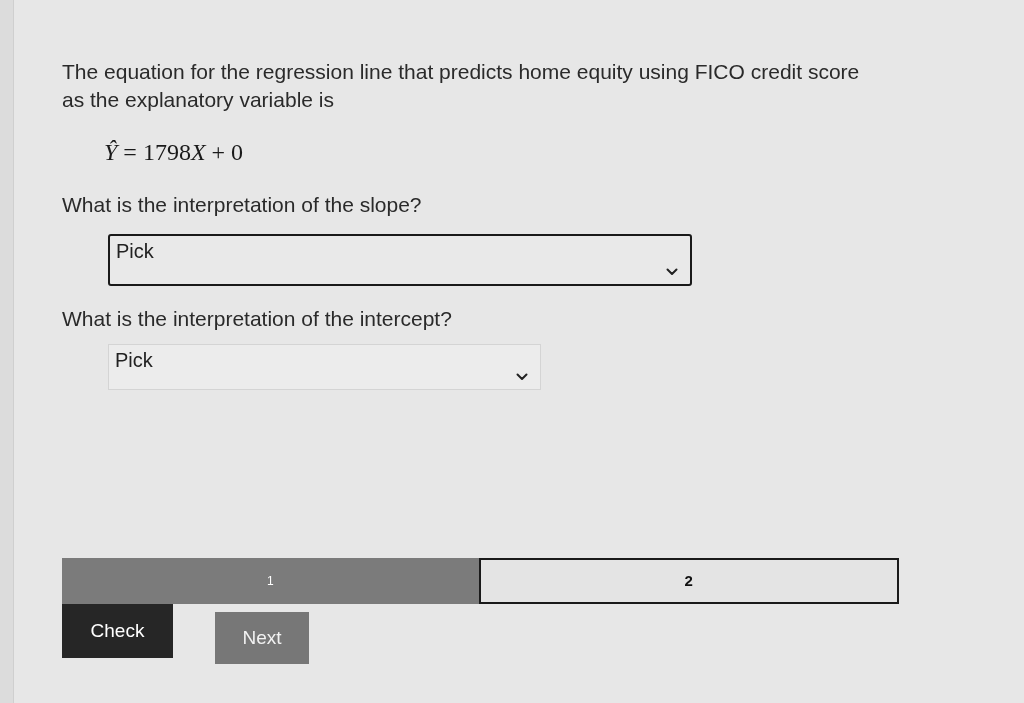 The height and width of the screenshot is (703, 1024). Describe the element at coordinates (262, 638) in the screenshot. I see `next-button: Next` at that location.